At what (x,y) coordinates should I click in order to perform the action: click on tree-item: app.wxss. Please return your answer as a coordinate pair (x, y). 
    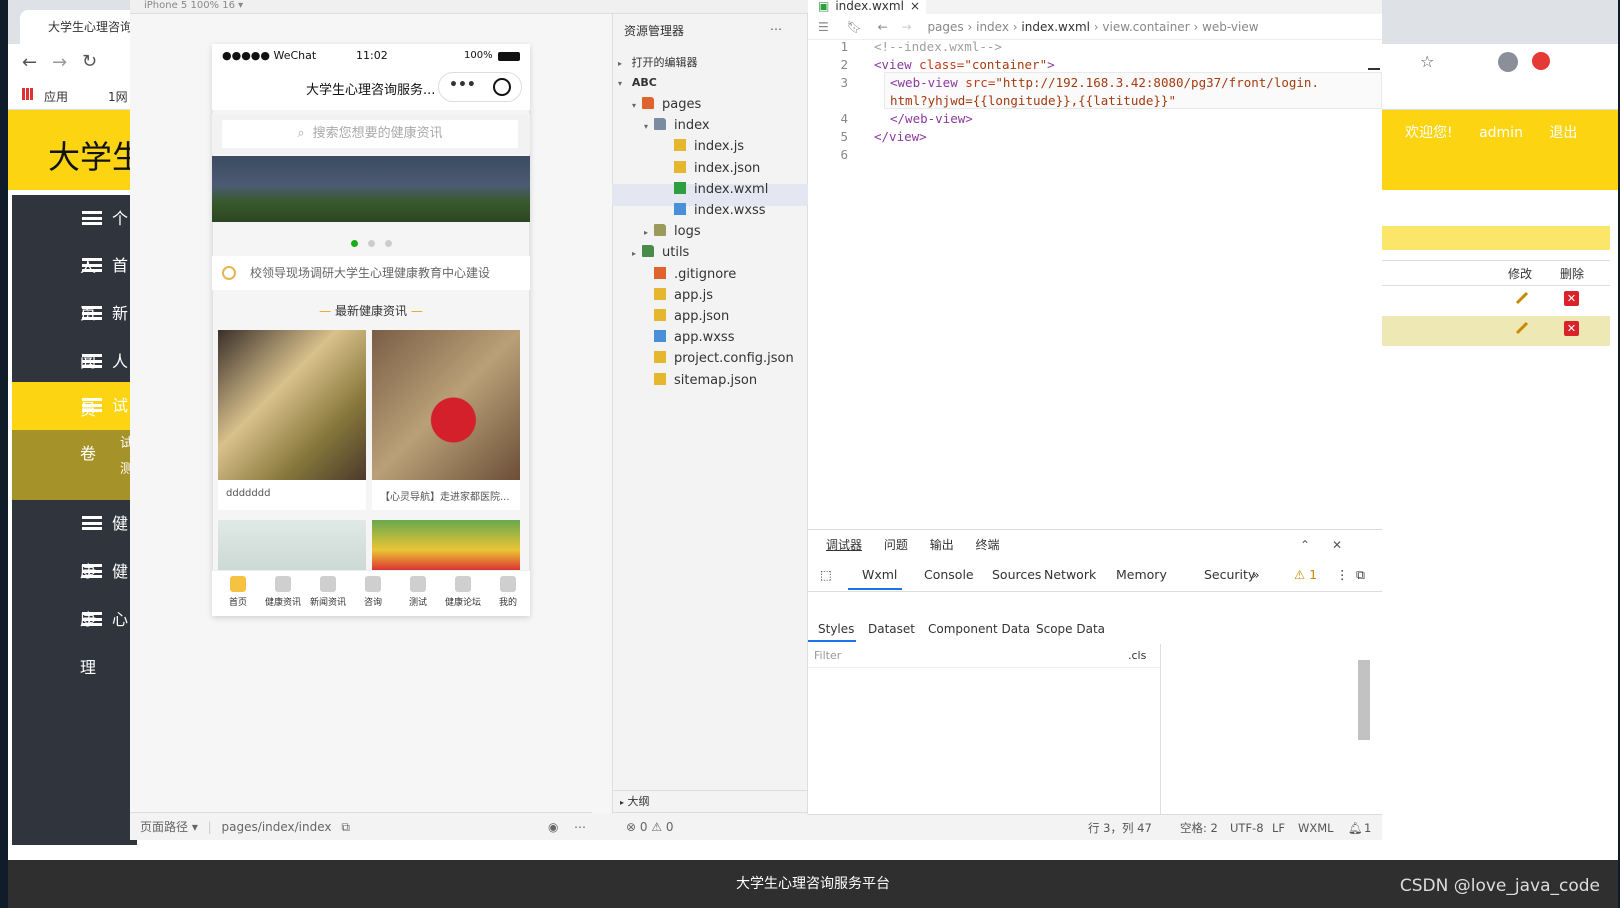
    Looking at the image, I should click on (689, 337).